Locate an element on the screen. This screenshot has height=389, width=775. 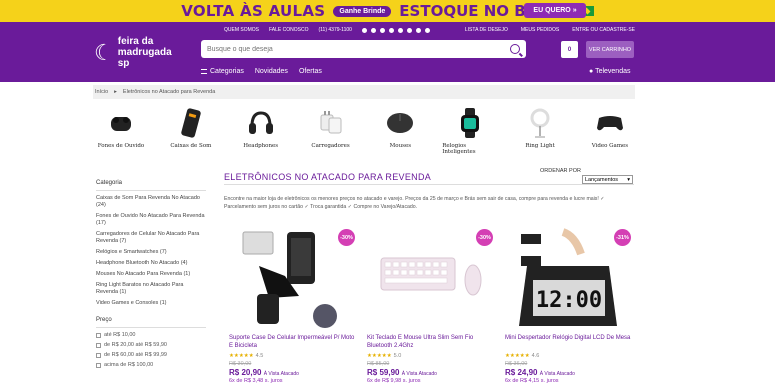
filter-price-title: Preço is located at coordinates (151, 322).